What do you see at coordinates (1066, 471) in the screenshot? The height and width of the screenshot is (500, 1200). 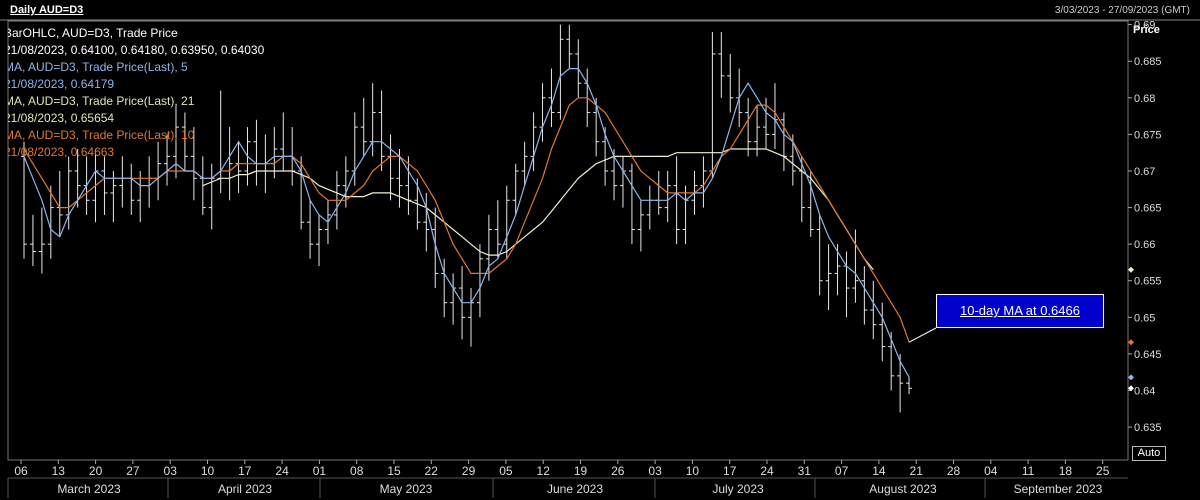 I see `x-tick-label: 18` at bounding box center [1066, 471].